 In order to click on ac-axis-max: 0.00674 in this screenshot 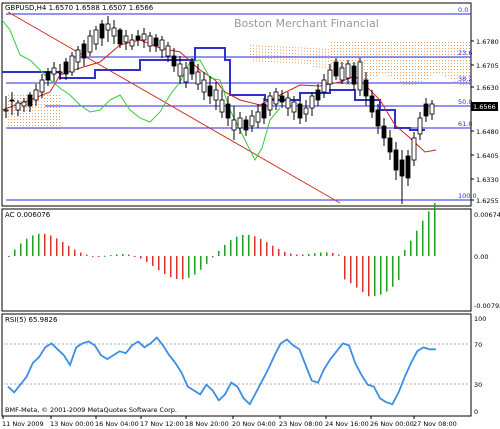, I will do `click(487, 215)`.